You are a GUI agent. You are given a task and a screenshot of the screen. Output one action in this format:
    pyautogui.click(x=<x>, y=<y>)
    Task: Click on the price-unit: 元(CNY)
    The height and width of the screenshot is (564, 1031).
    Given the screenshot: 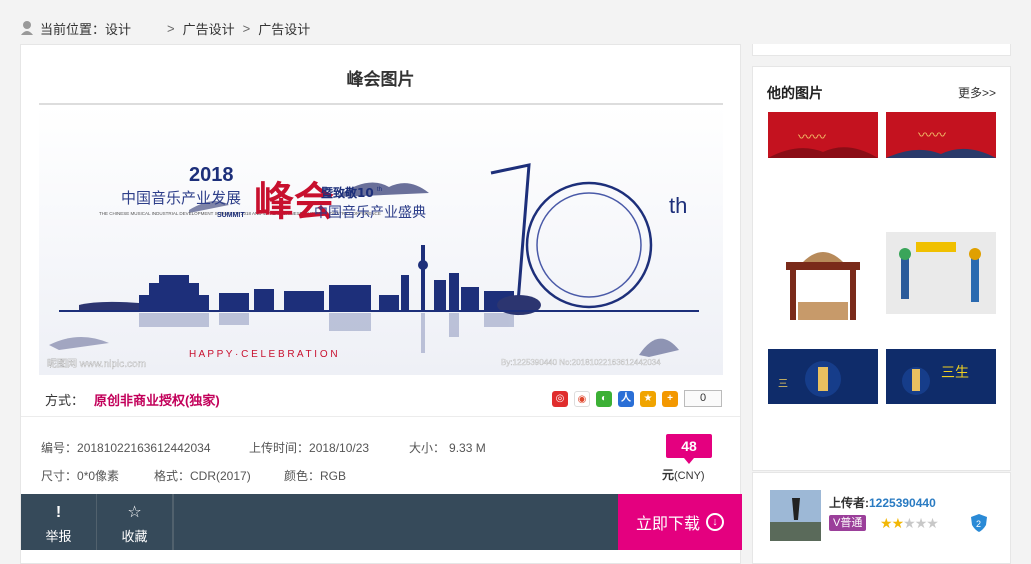 What is the action you would take?
    pyautogui.click(x=683, y=475)
    